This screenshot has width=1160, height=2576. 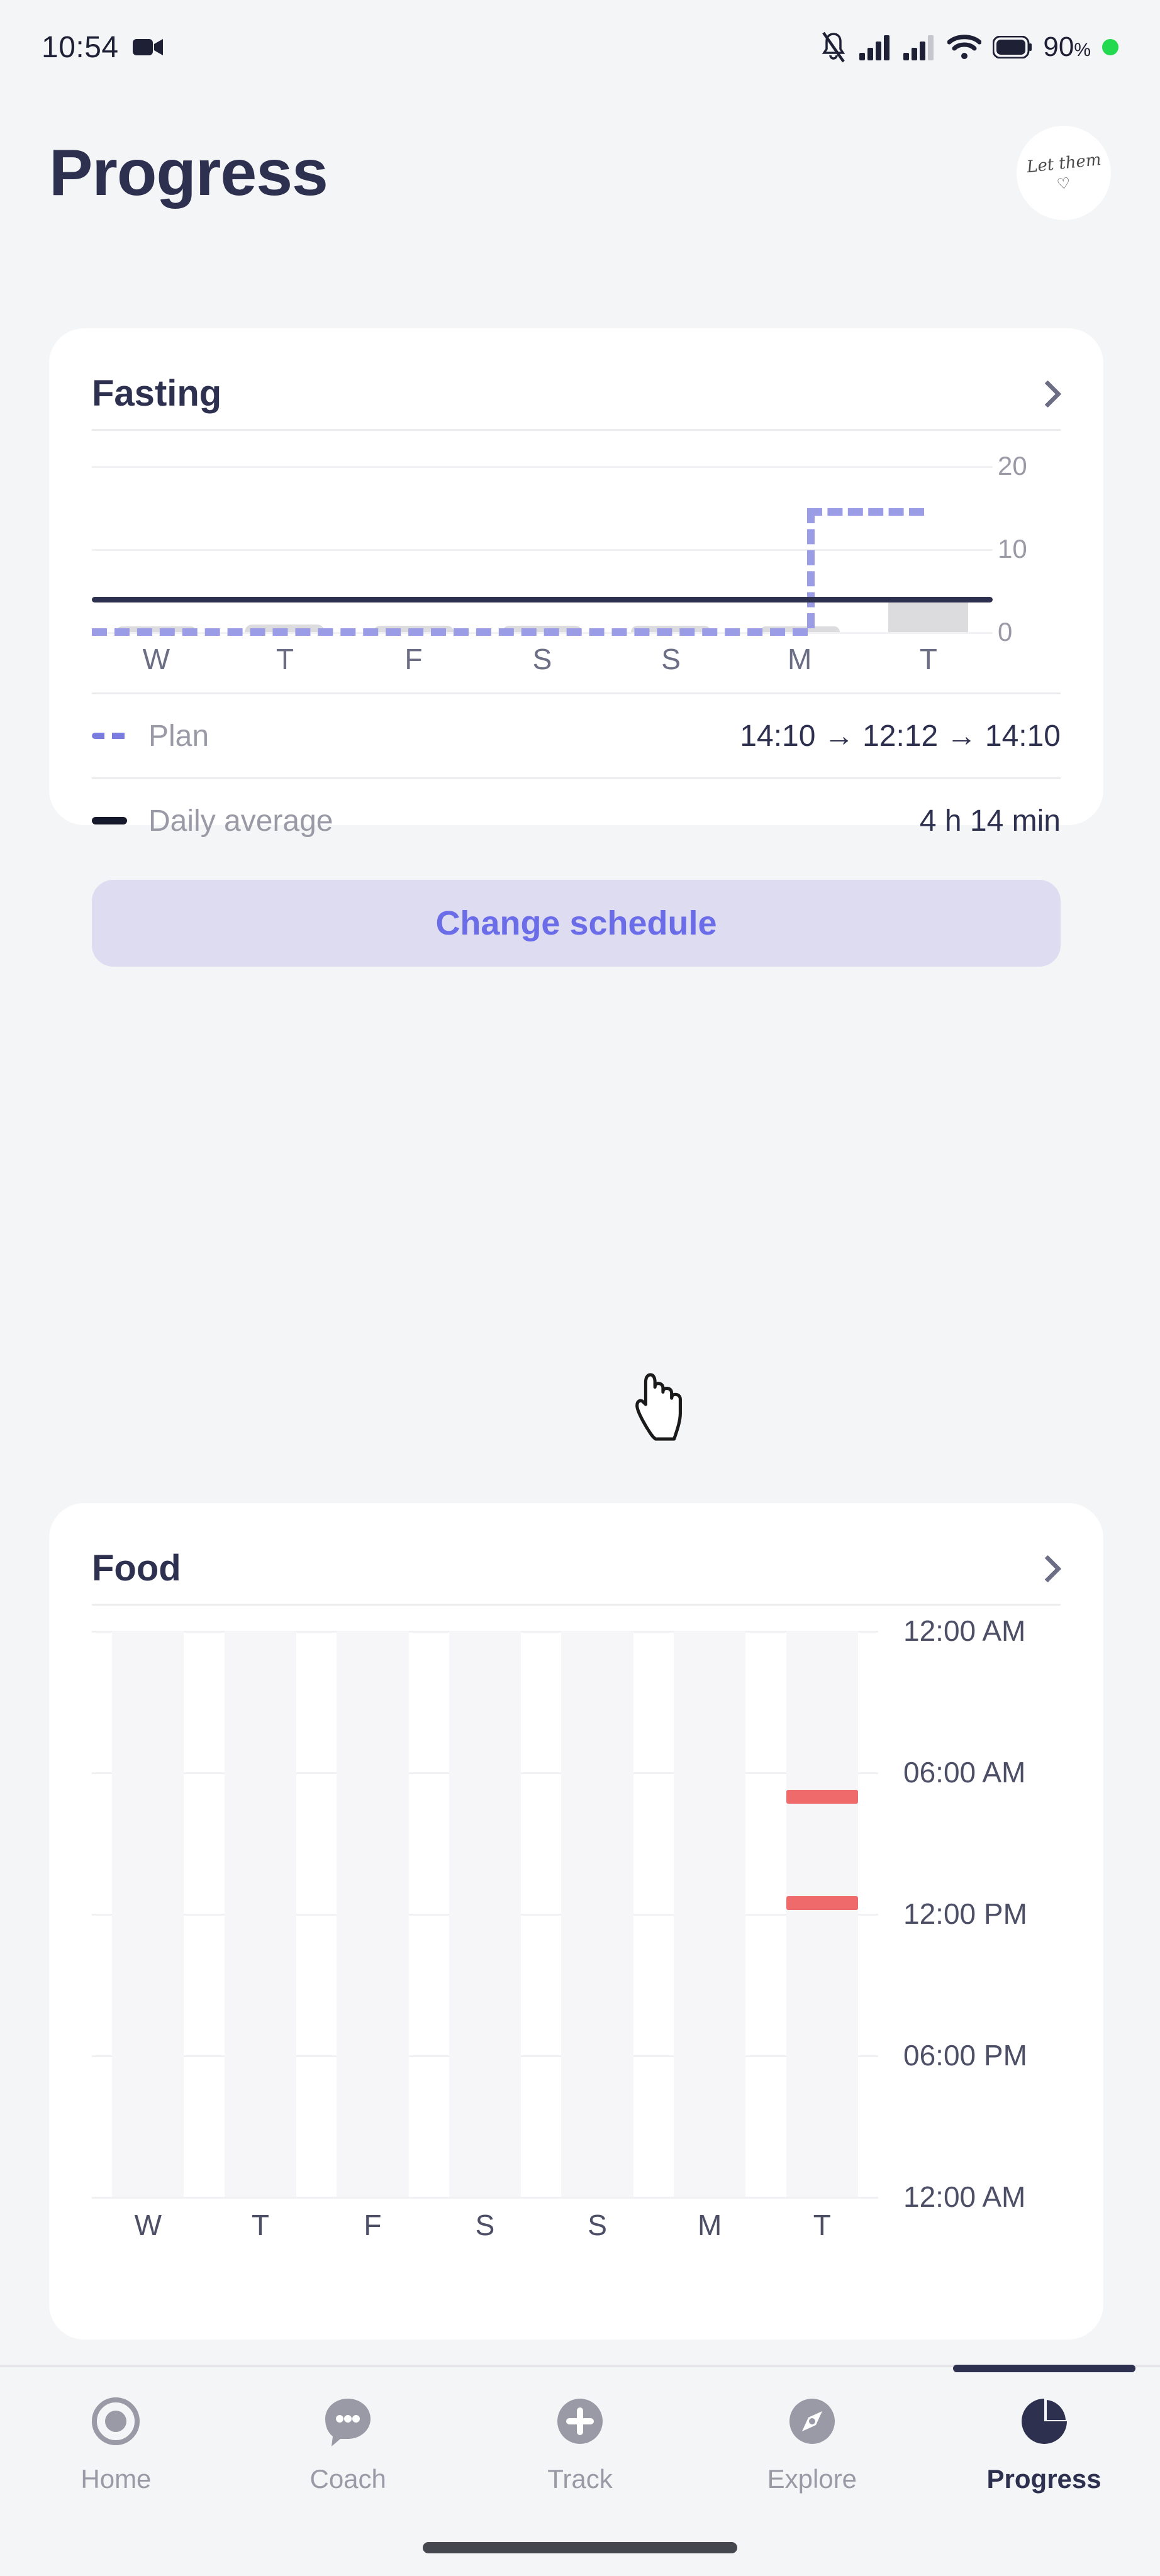 I want to click on fasting-ytick-20: 20, so click(x=1013, y=466).